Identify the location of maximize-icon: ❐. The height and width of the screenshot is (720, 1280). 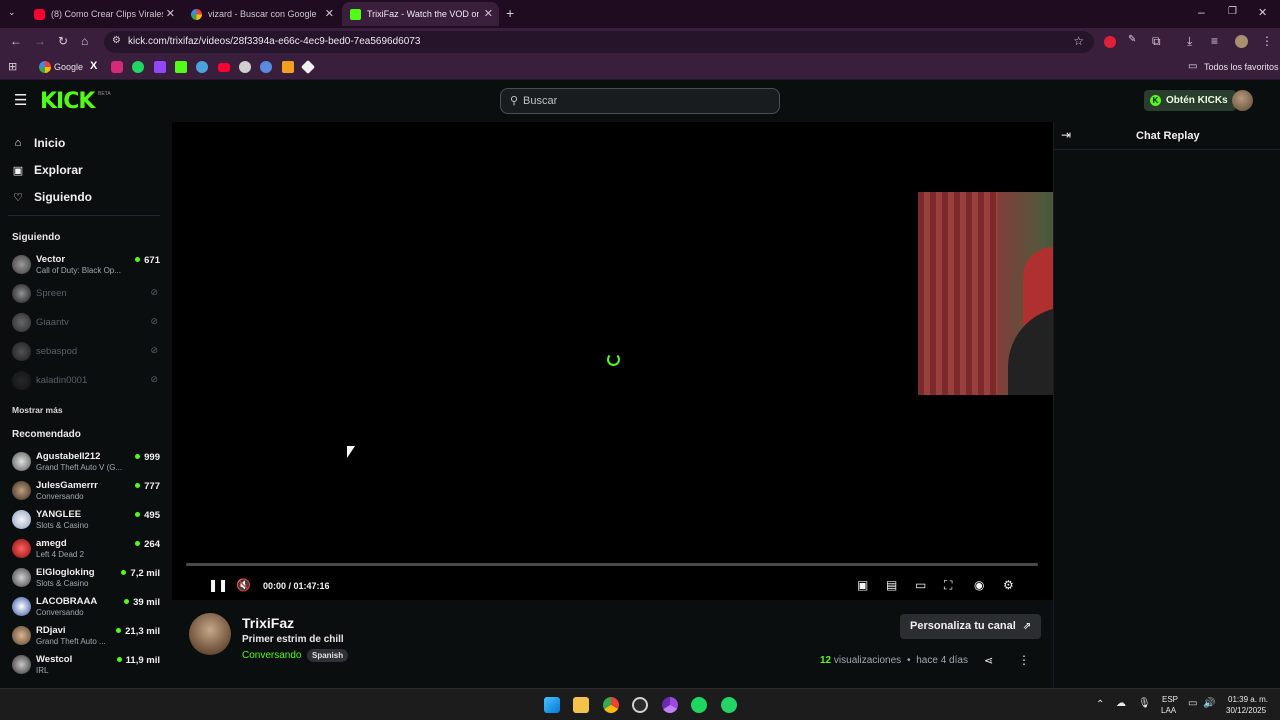
(1232, 11).